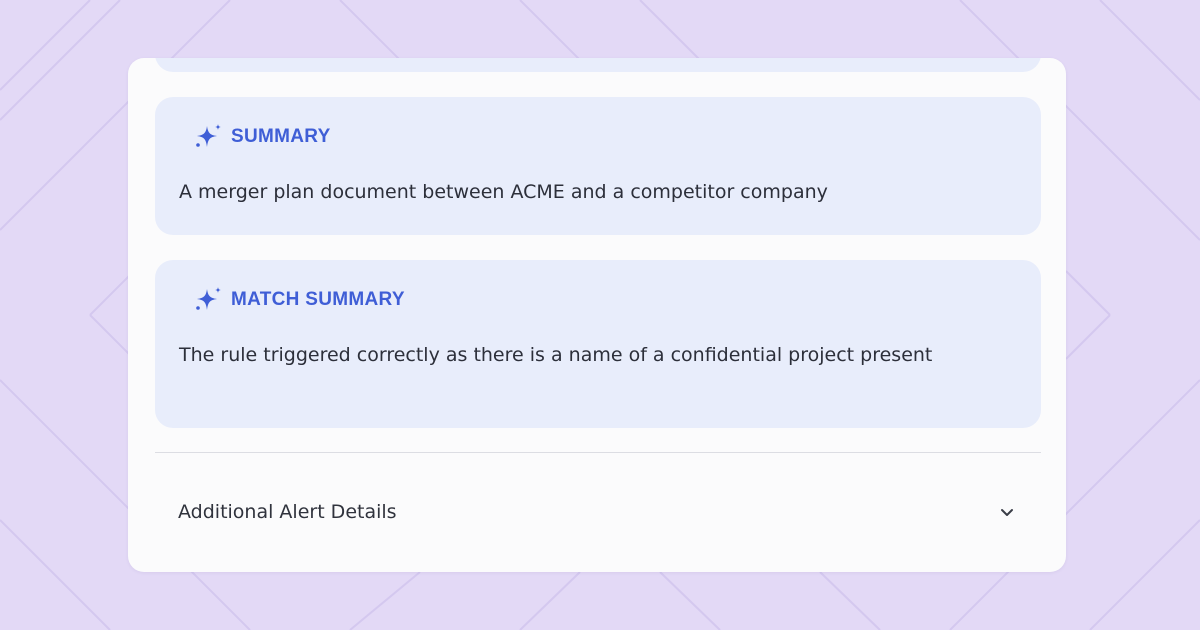 The image size is (1200, 630). I want to click on summary-card-header: SUMMARY, so click(262, 137).